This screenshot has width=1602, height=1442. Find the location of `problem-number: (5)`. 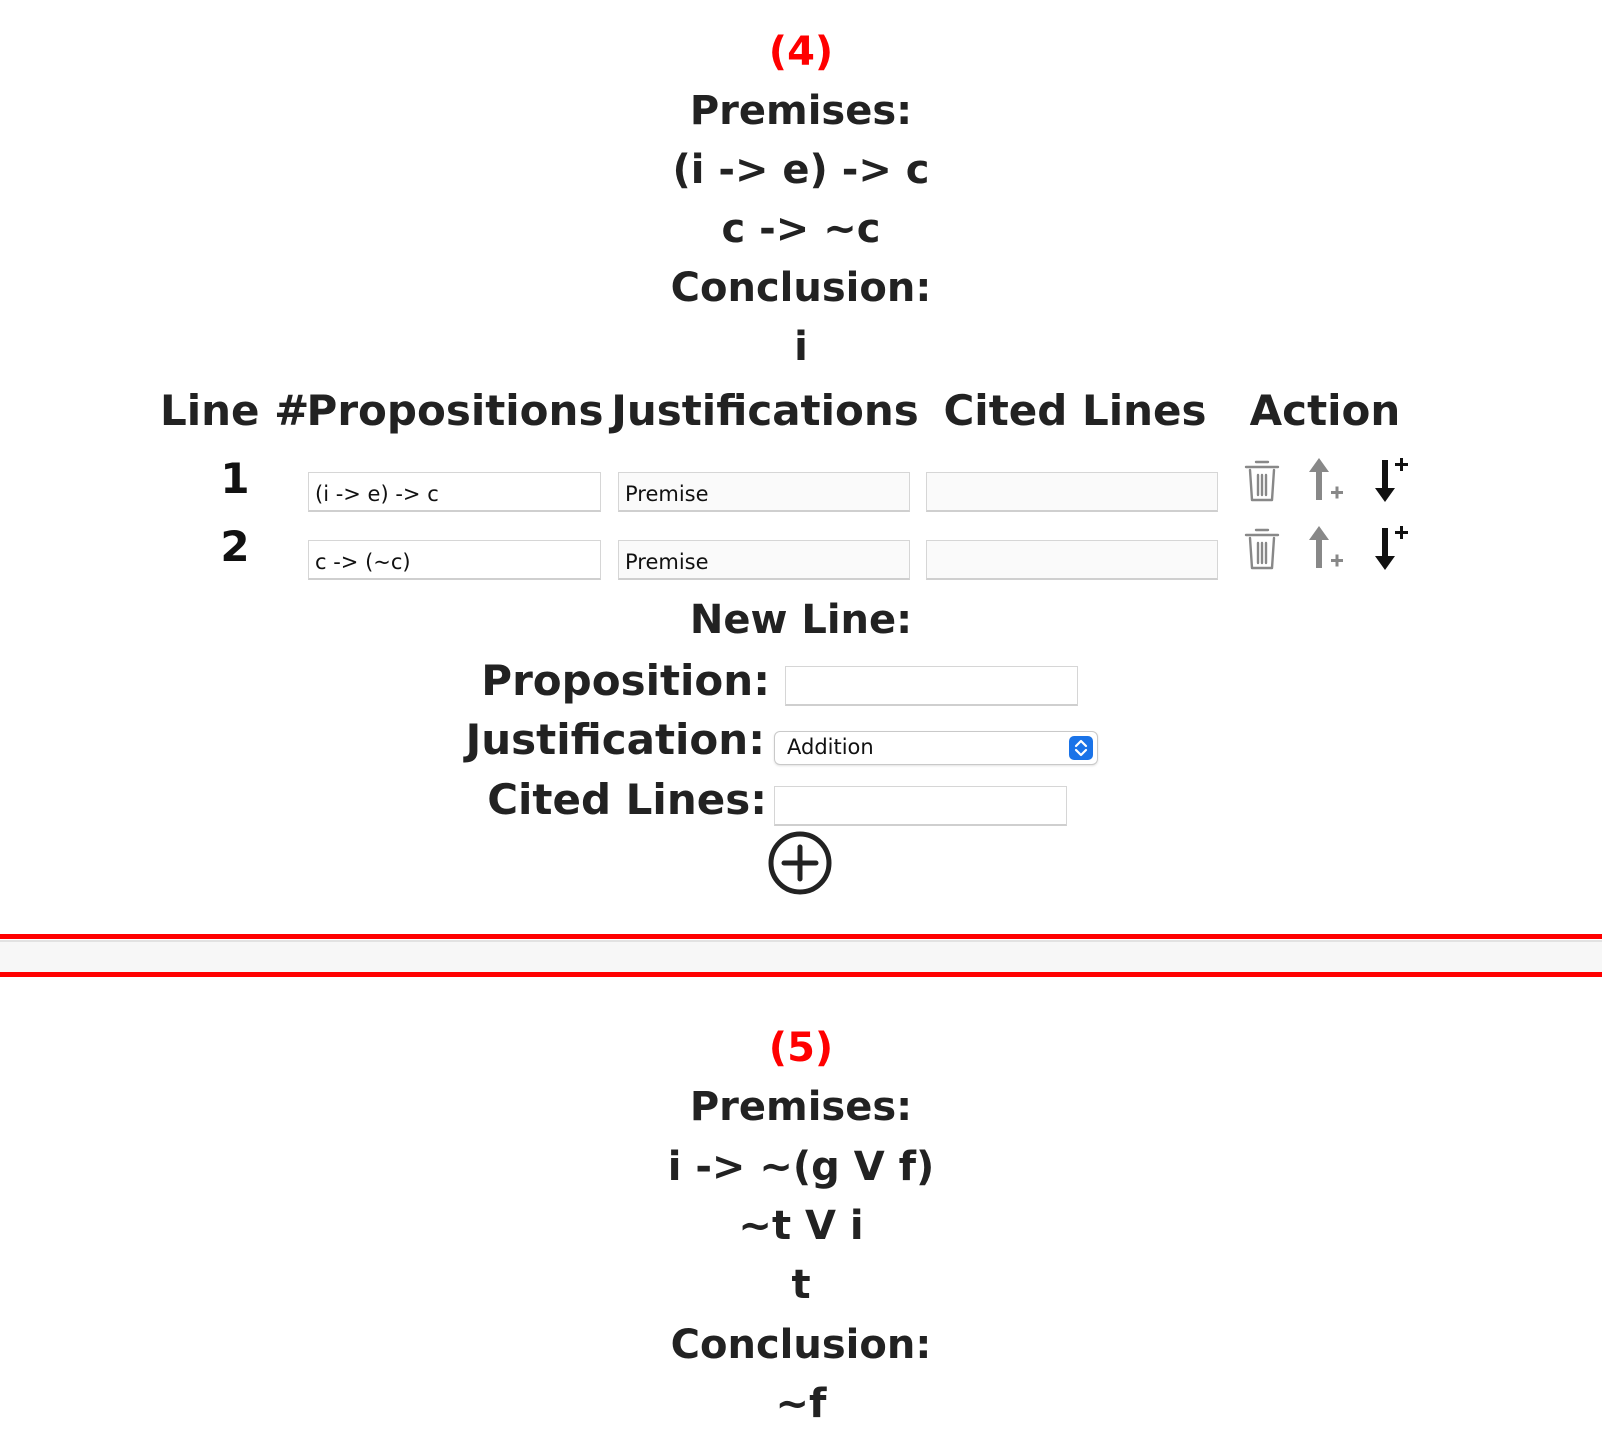

problem-number: (5) is located at coordinates (801, 1048).